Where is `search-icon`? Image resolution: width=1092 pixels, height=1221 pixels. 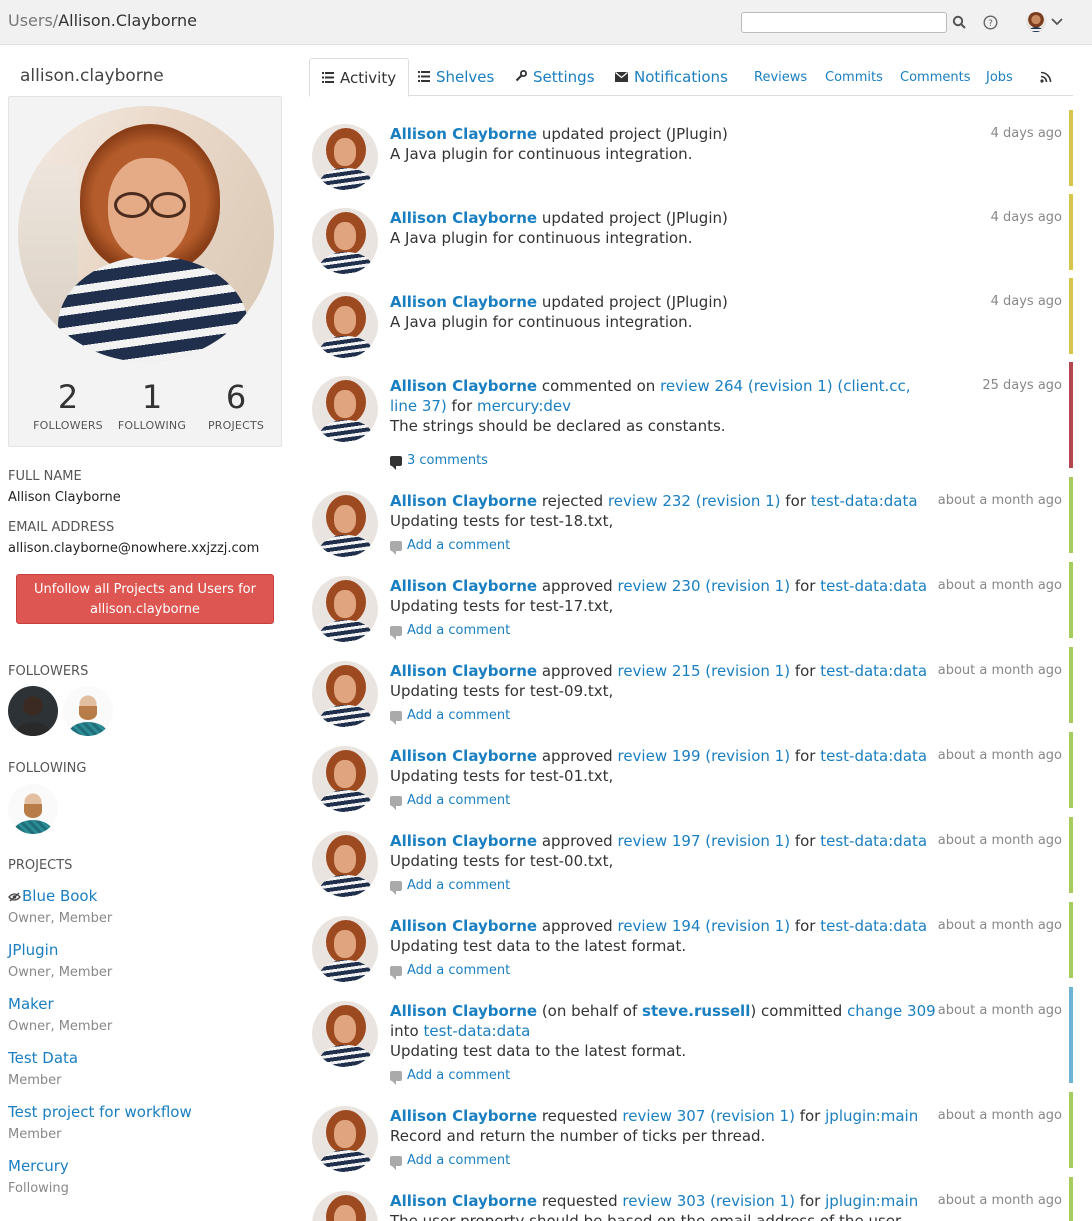 search-icon is located at coordinates (959, 22).